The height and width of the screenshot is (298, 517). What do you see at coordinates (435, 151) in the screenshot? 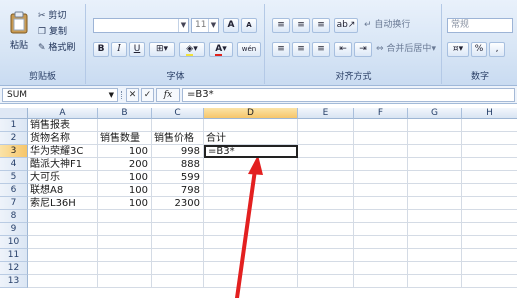
I see `cell-g3` at bounding box center [435, 151].